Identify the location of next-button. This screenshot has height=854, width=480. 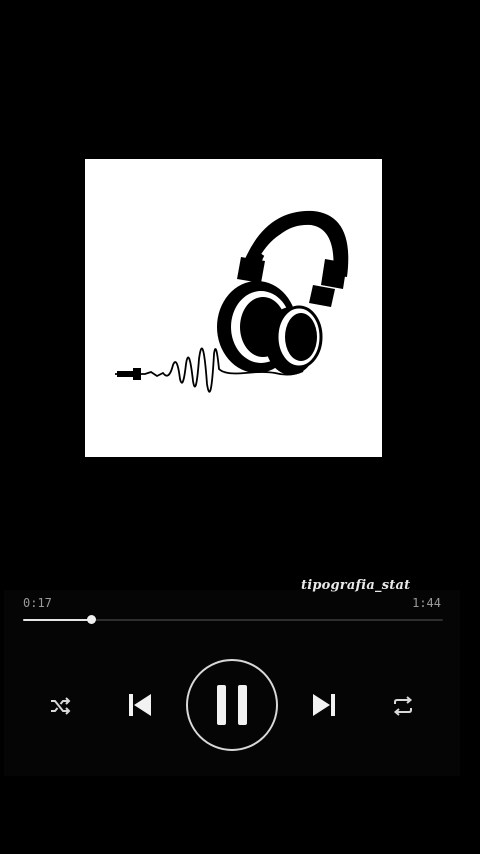
(324, 705).